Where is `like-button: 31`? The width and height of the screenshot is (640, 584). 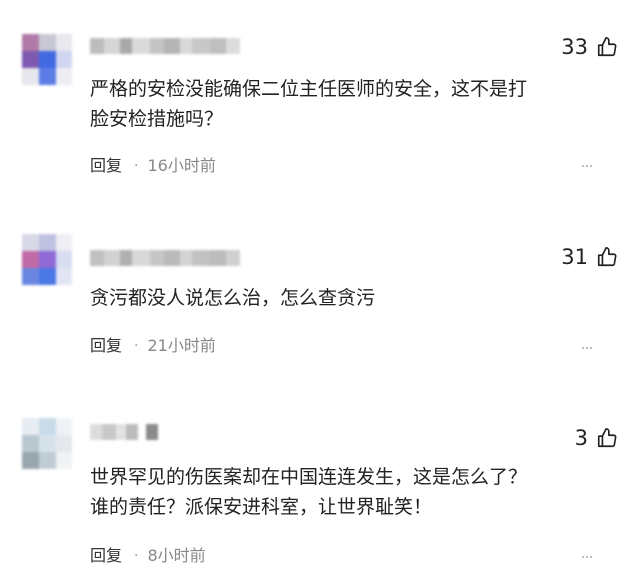 like-button: 31 is located at coordinates (589, 257).